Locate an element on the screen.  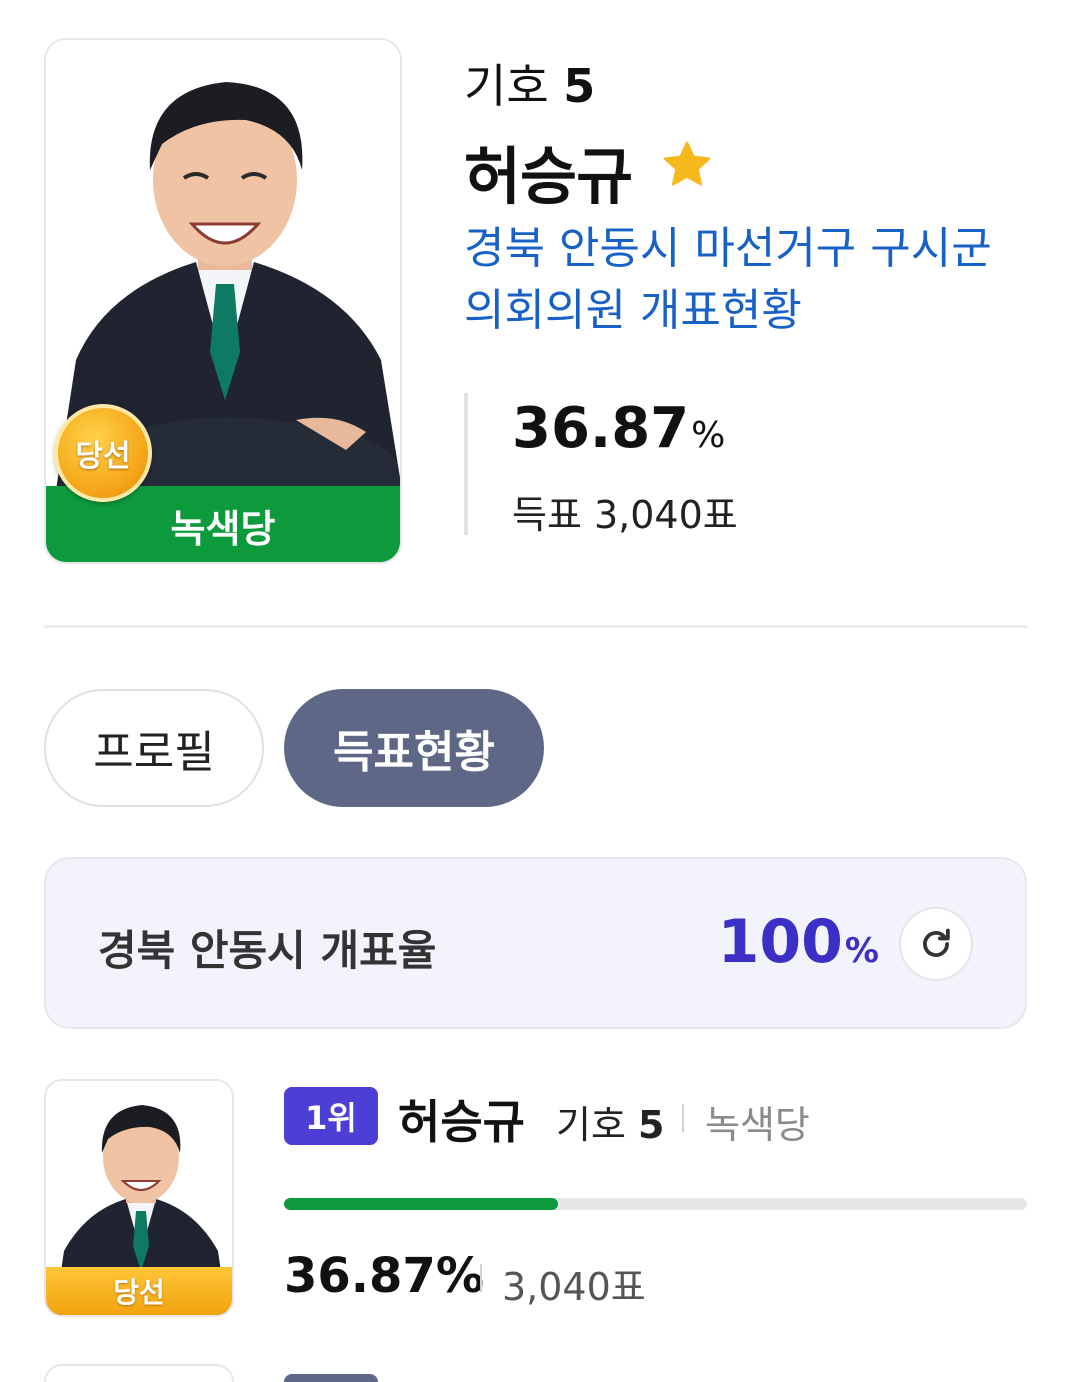
ballot-number-value: 5 is located at coordinates (579, 86).